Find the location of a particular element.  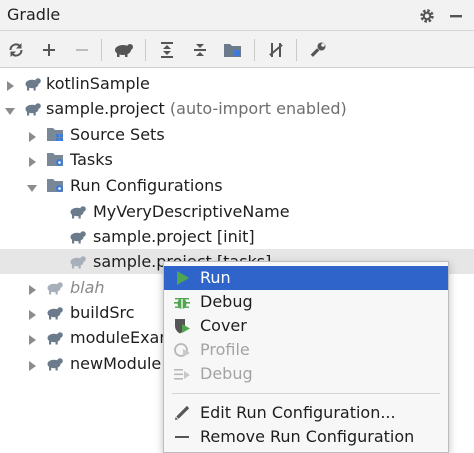

profile-icon is located at coordinates (182, 350).